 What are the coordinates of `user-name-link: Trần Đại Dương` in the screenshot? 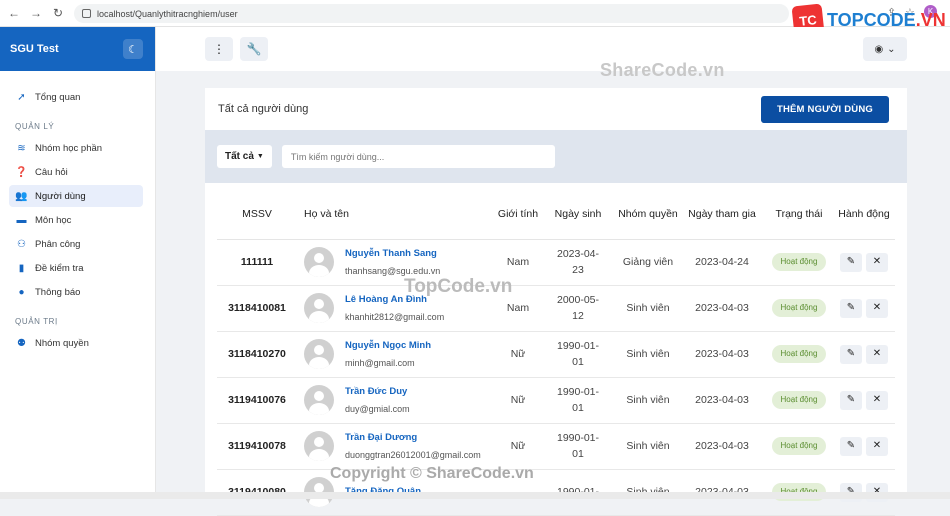 It's located at (413, 438).